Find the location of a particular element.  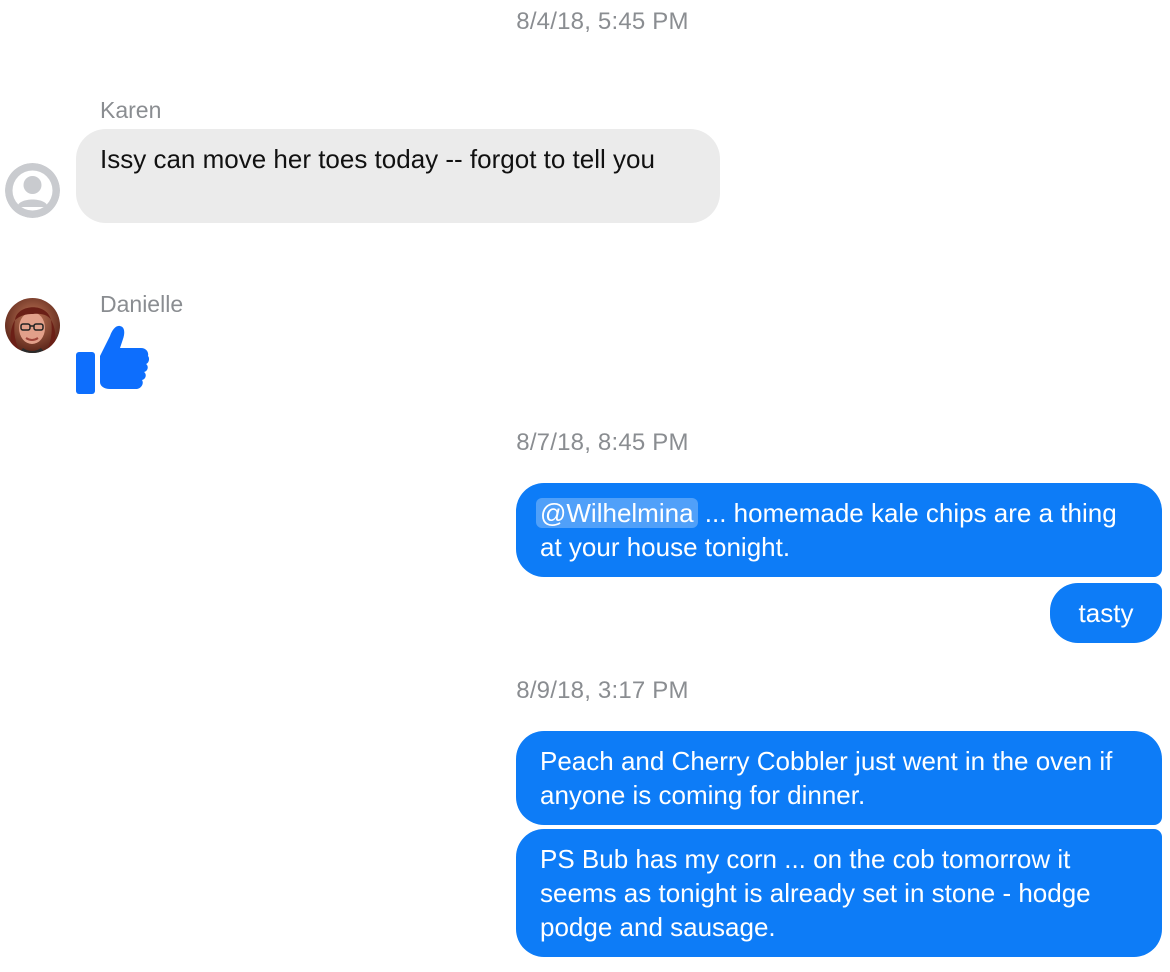

mention-tag: @Wilhelmina is located at coordinates (617, 513).